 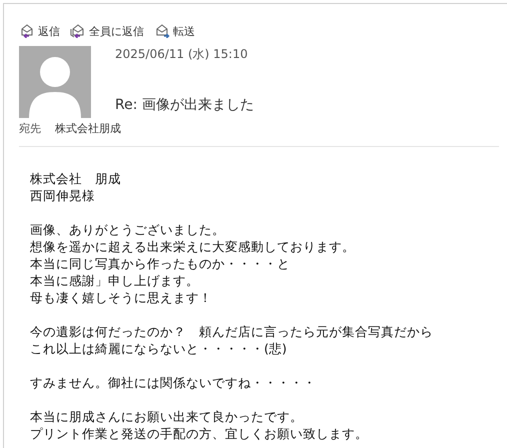 What do you see at coordinates (128, 229) in the screenshot?
I see `body-text: 画像、ありがとうございました。` at bounding box center [128, 229].